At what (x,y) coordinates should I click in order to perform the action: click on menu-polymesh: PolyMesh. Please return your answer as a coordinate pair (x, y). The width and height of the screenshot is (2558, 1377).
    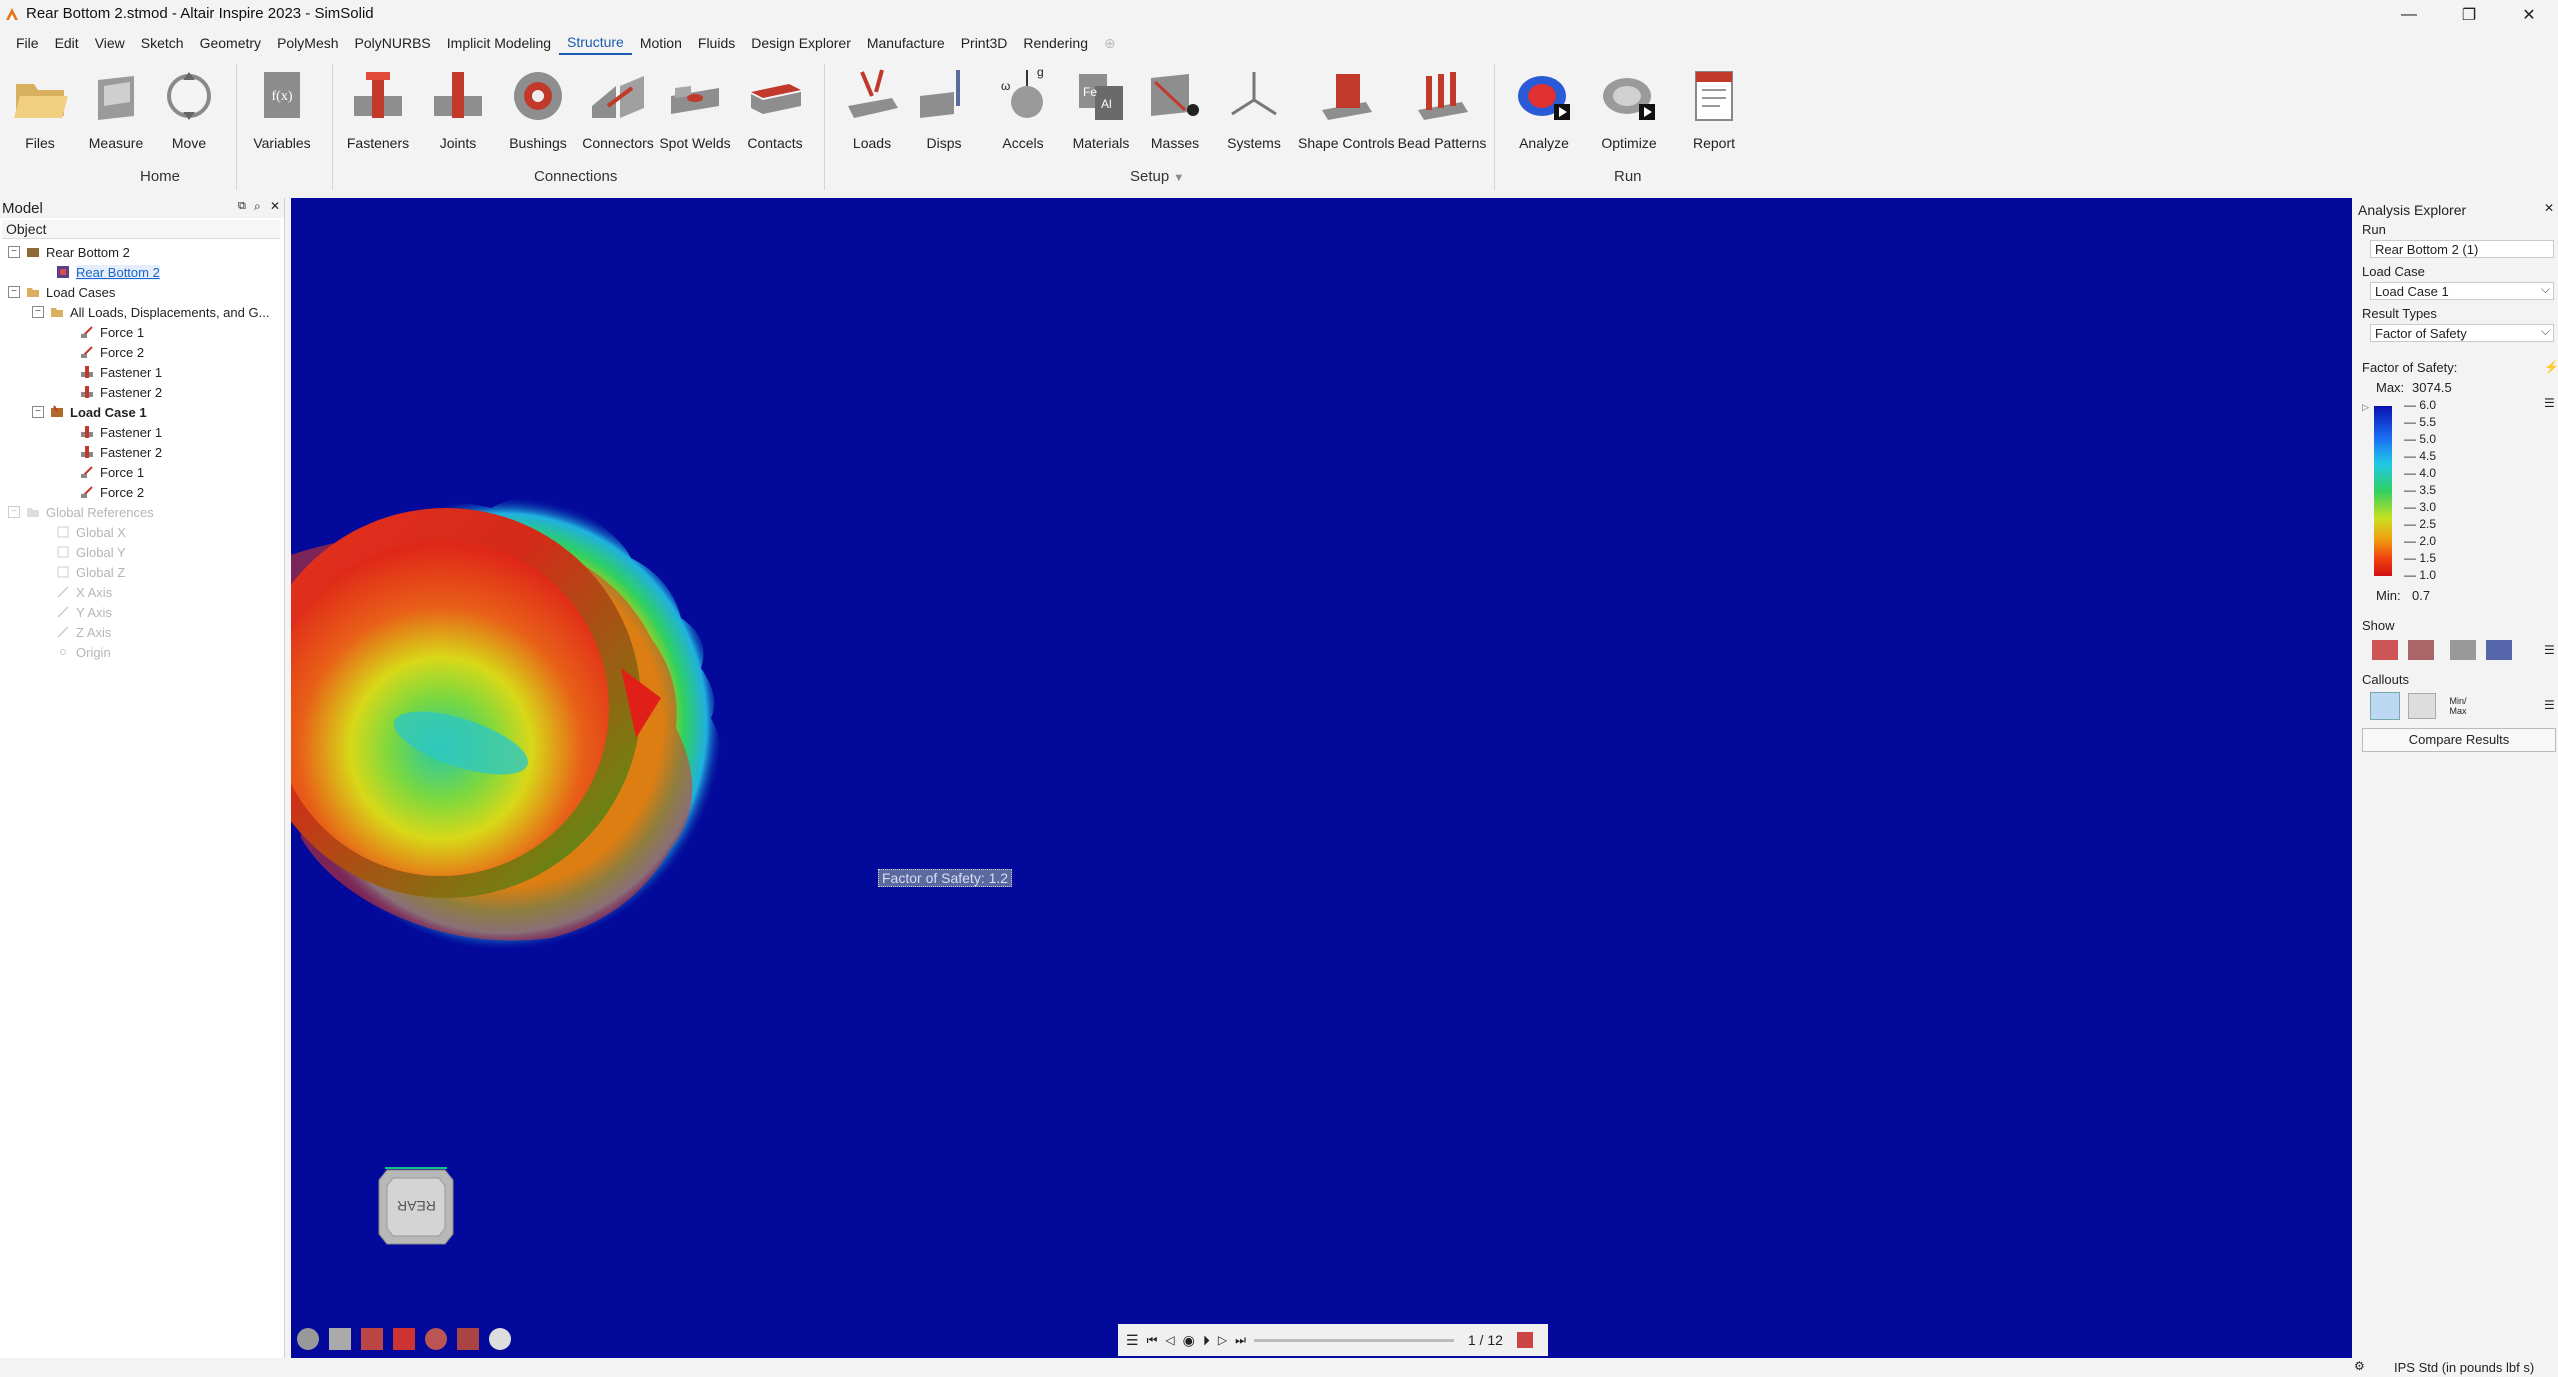
    Looking at the image, I should click on (307, 43).